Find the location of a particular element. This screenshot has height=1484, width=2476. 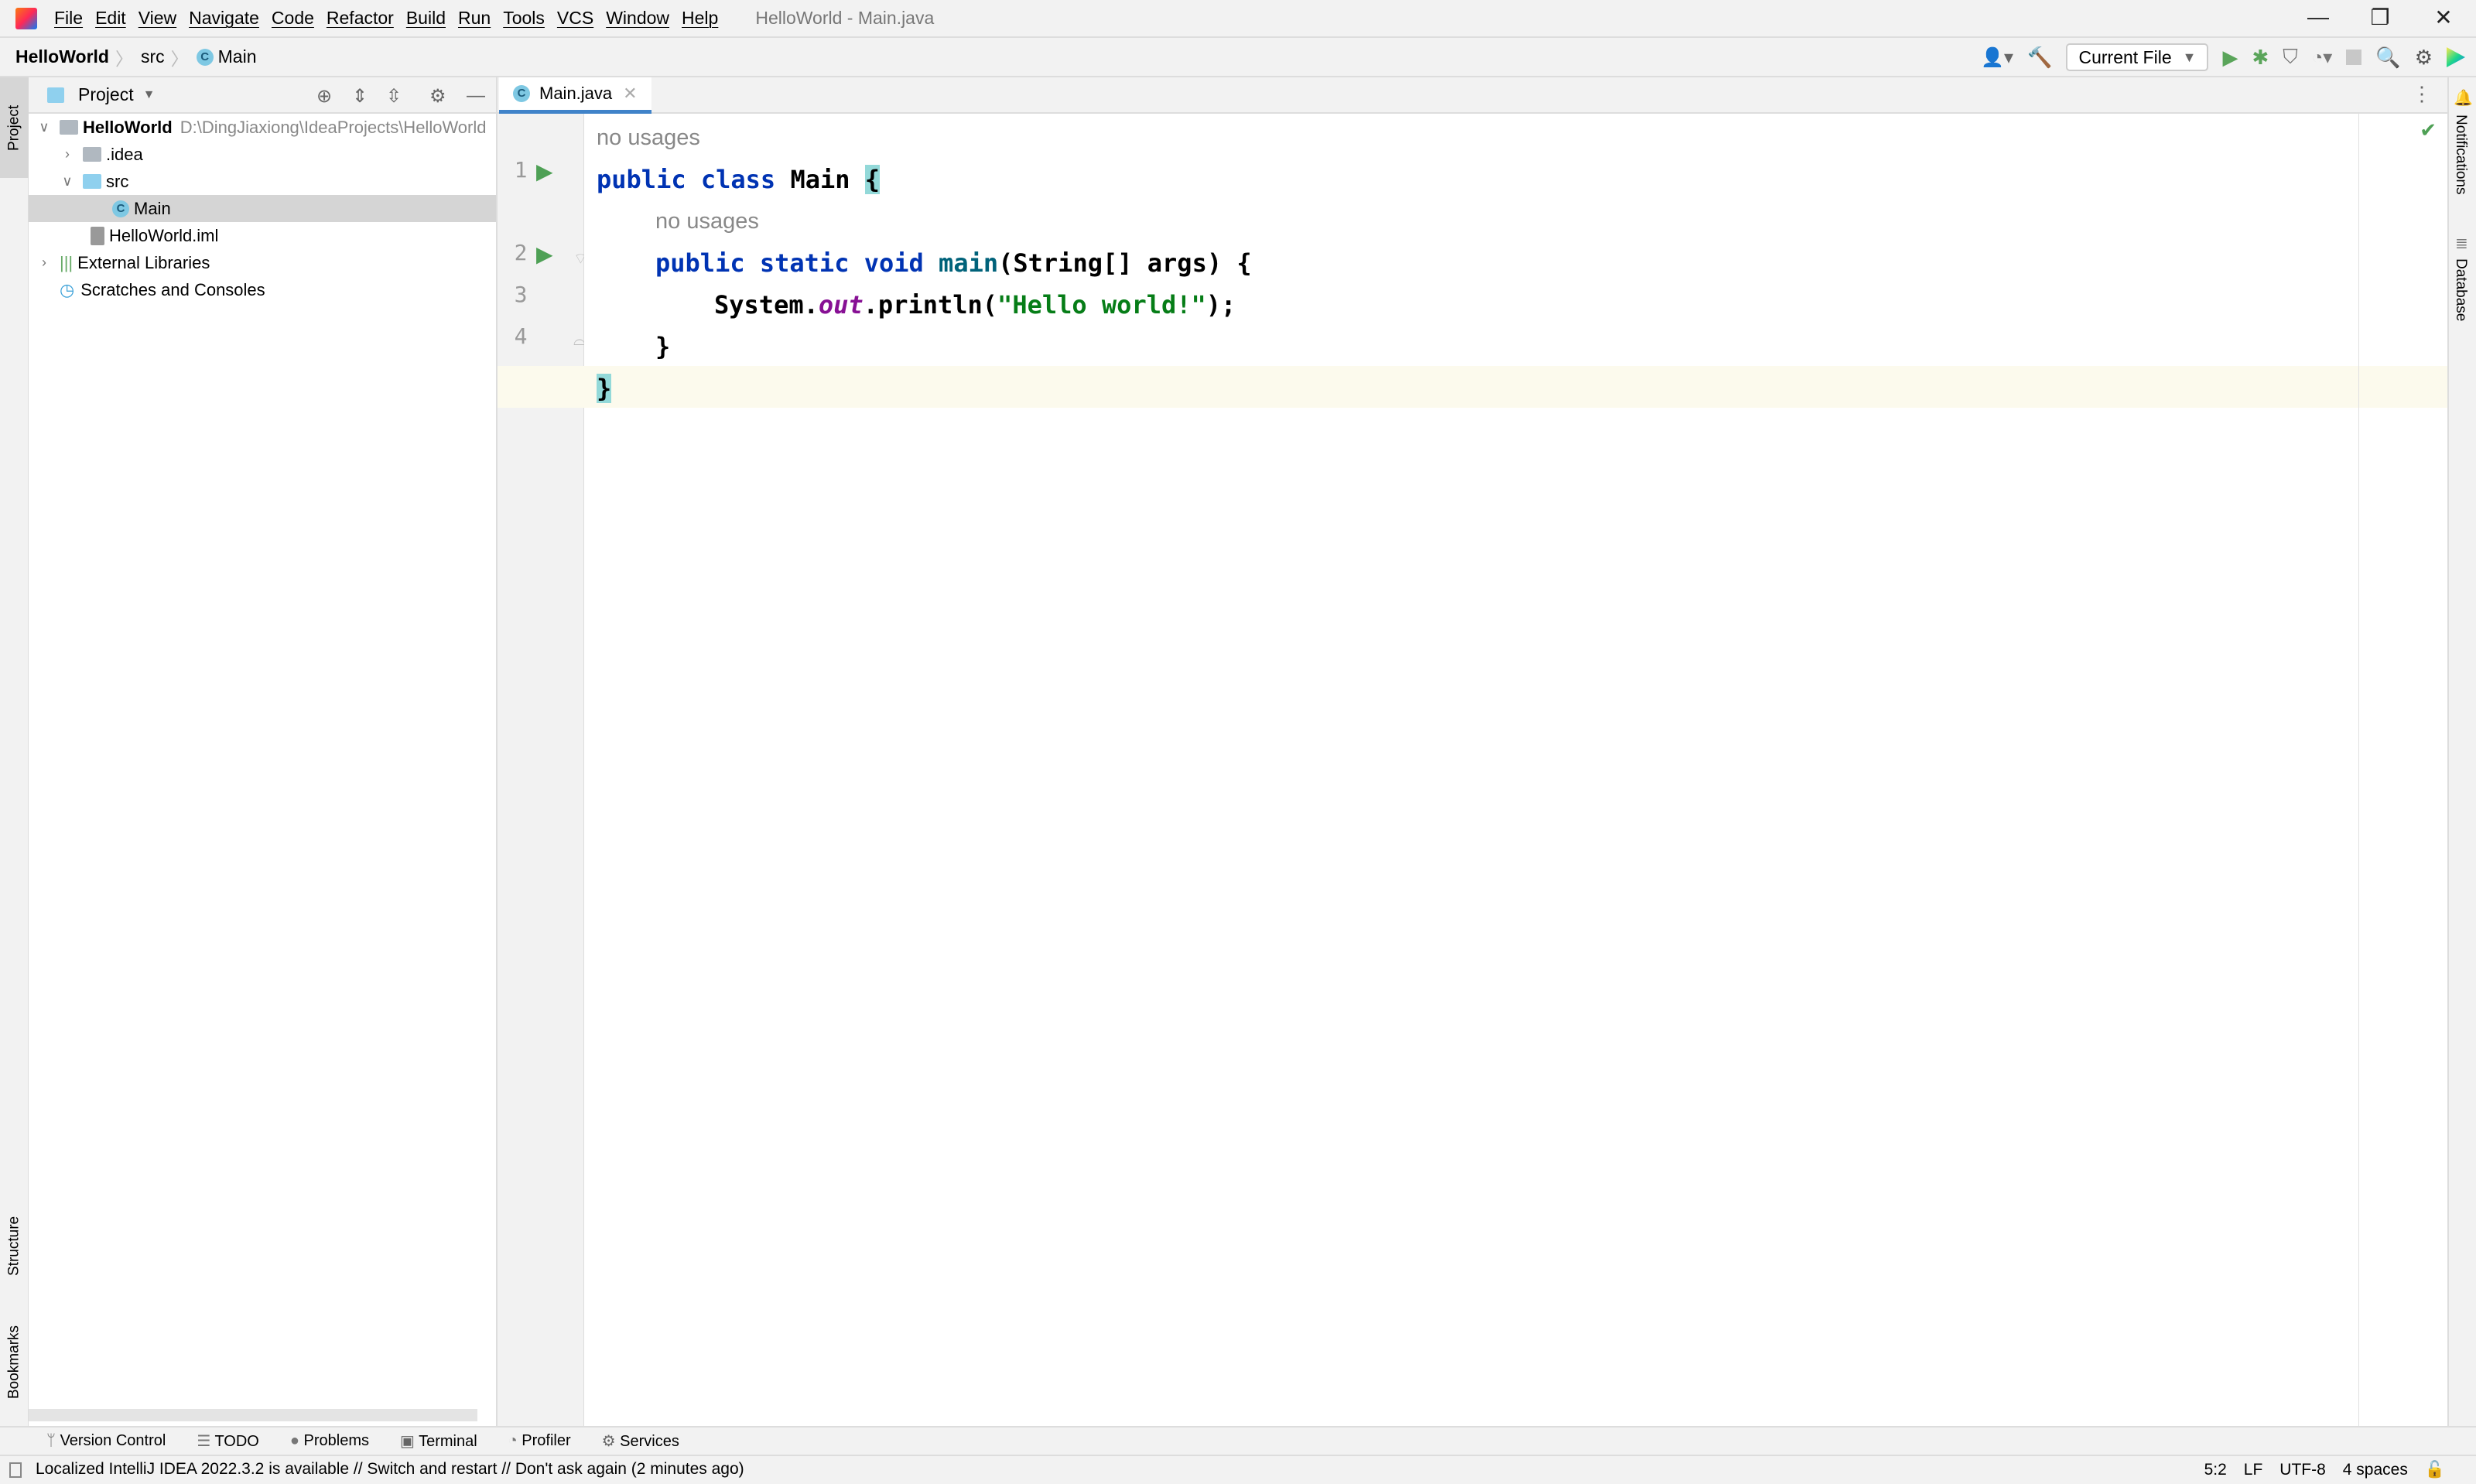

caret-position: 5:2 is located at coordinates (2216, 1470).